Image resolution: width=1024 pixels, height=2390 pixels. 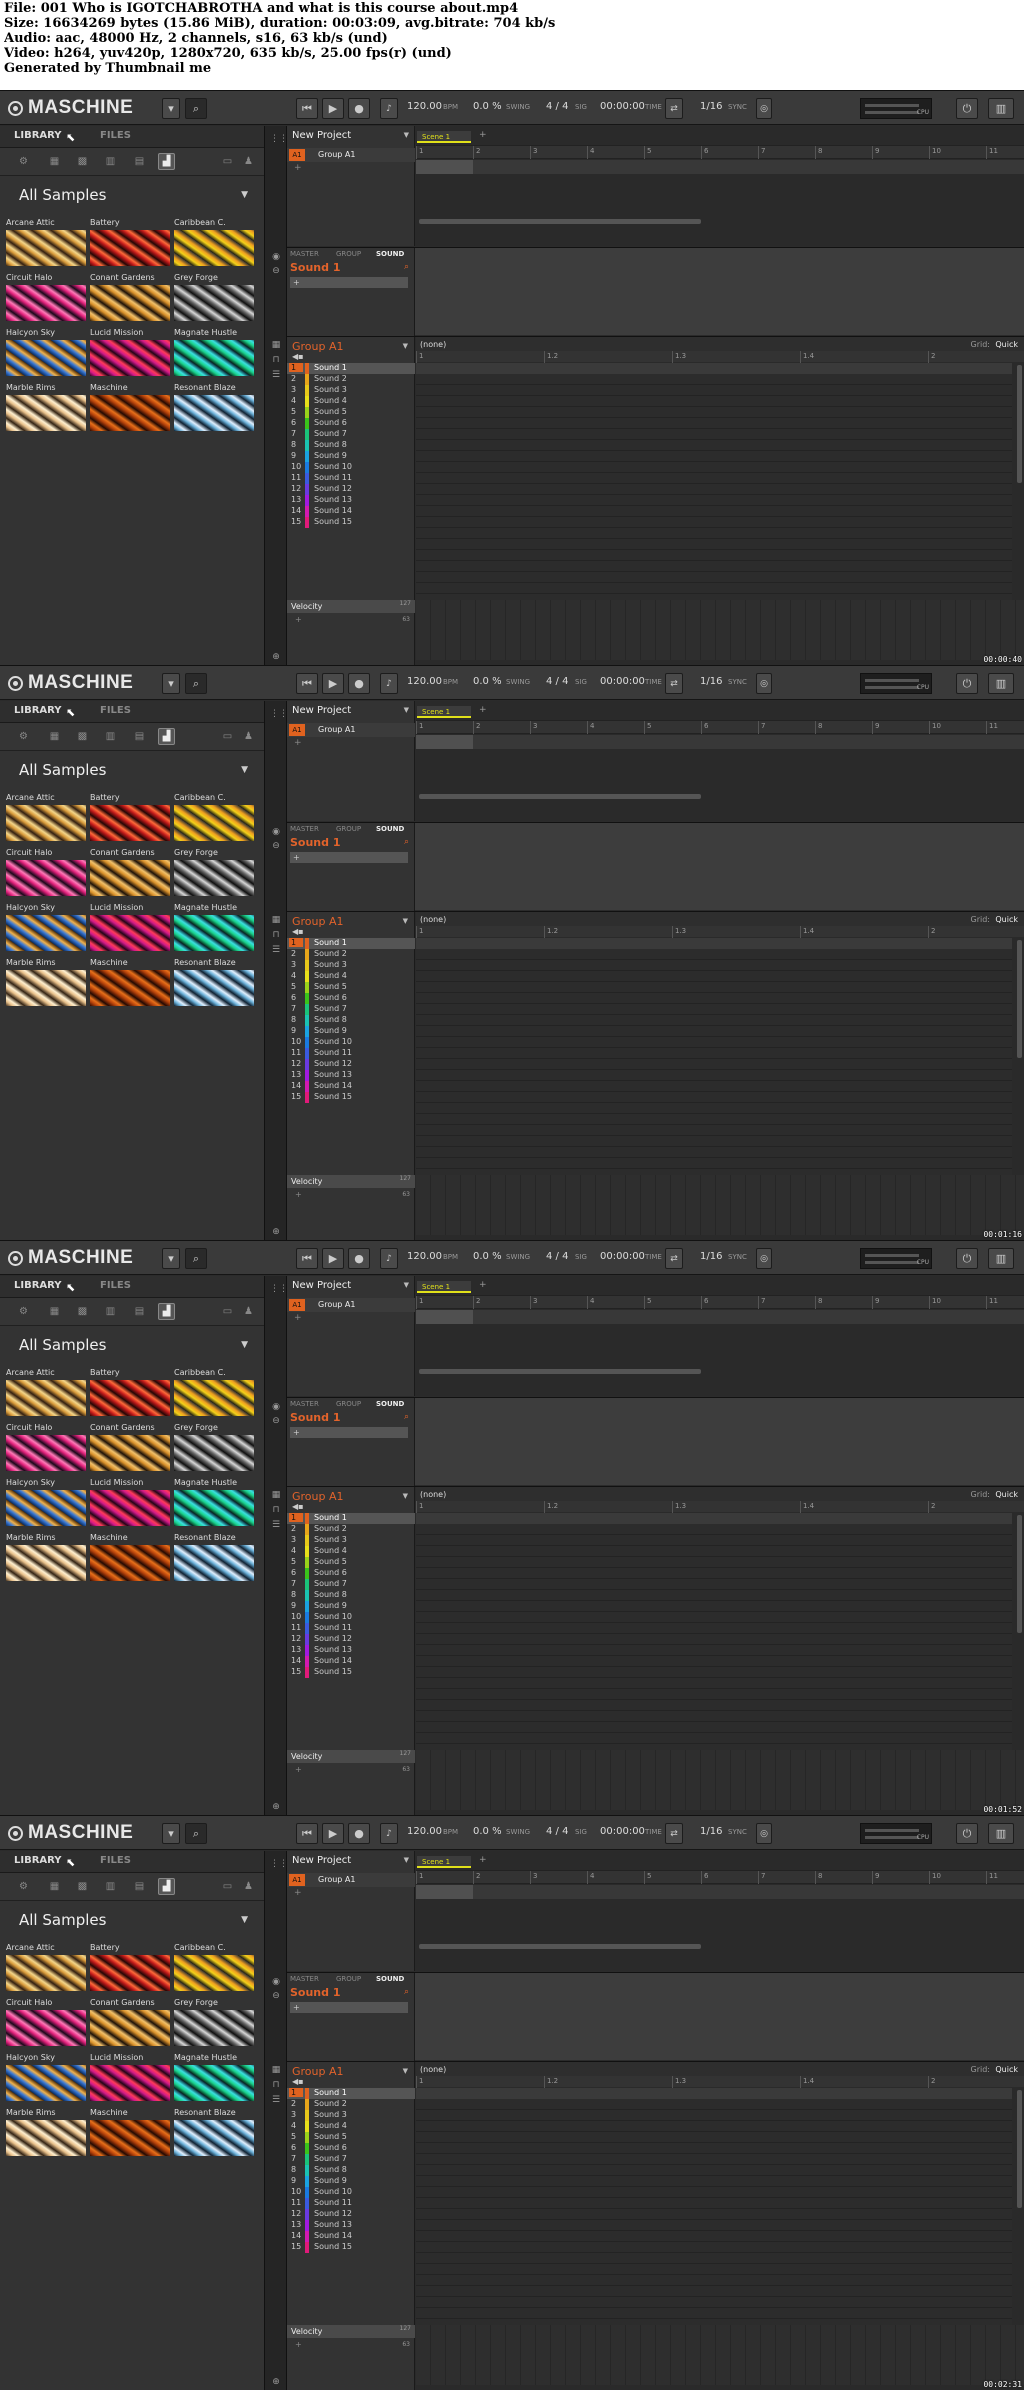 What do you see at coordinates (304, 829) in the screenshot?
I see `tab-master: MASTER` at bounding box center [304, 829].